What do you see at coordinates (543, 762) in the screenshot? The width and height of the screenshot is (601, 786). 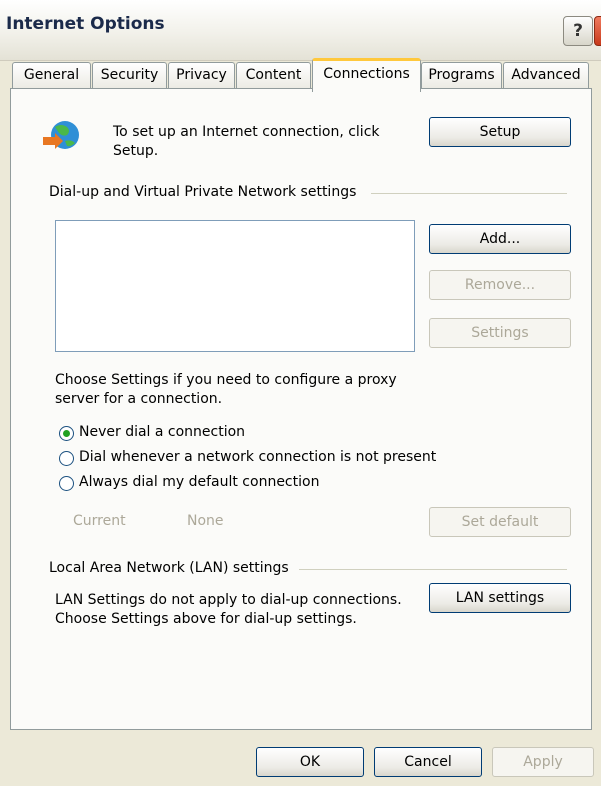 I see `apply-button: Apply` at bounding box center [543, 762].